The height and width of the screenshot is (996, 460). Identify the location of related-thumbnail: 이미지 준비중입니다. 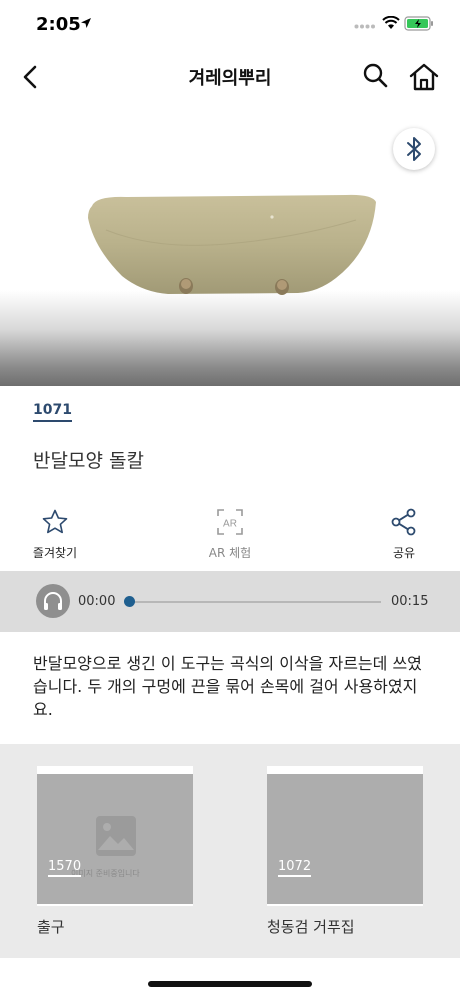
(115, 839).